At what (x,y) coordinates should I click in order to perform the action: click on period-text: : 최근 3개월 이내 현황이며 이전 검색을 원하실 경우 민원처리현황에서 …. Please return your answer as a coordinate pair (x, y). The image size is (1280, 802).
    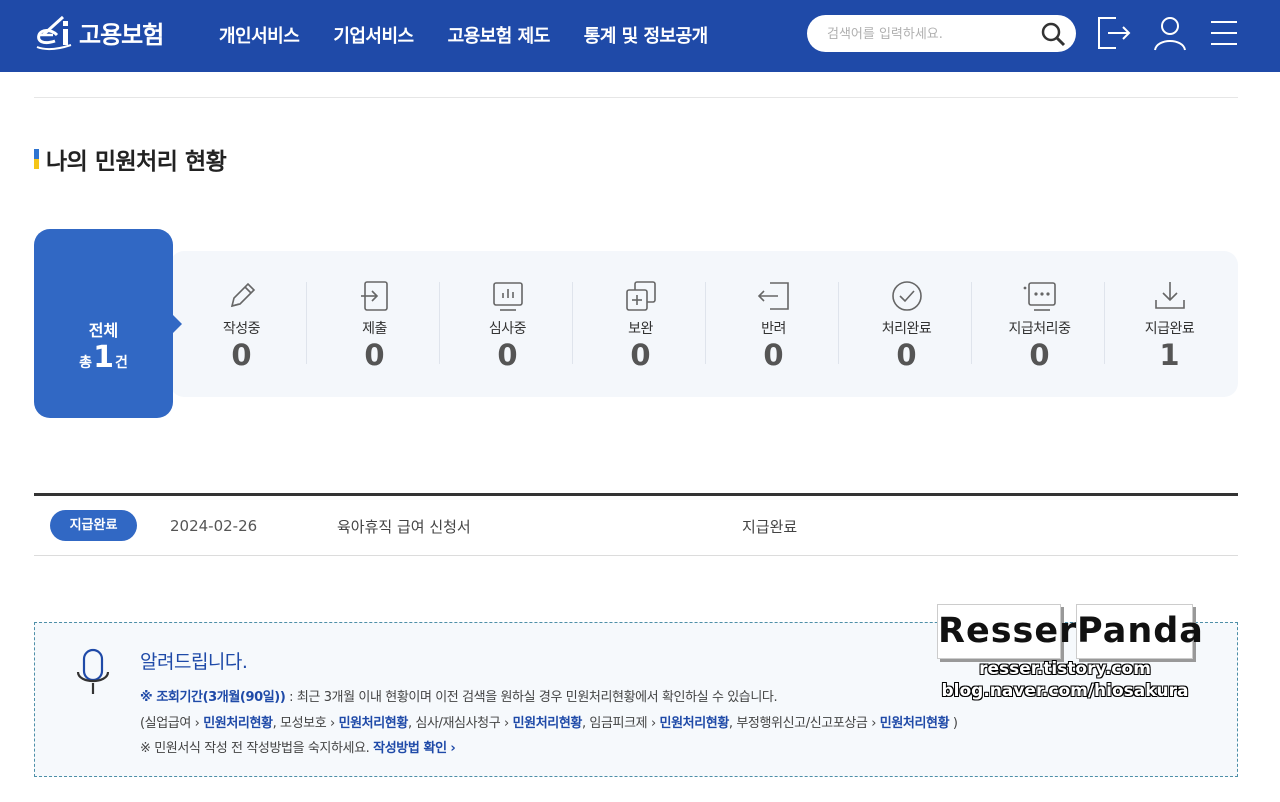
    Looking at the image, I should click on (531, 697).